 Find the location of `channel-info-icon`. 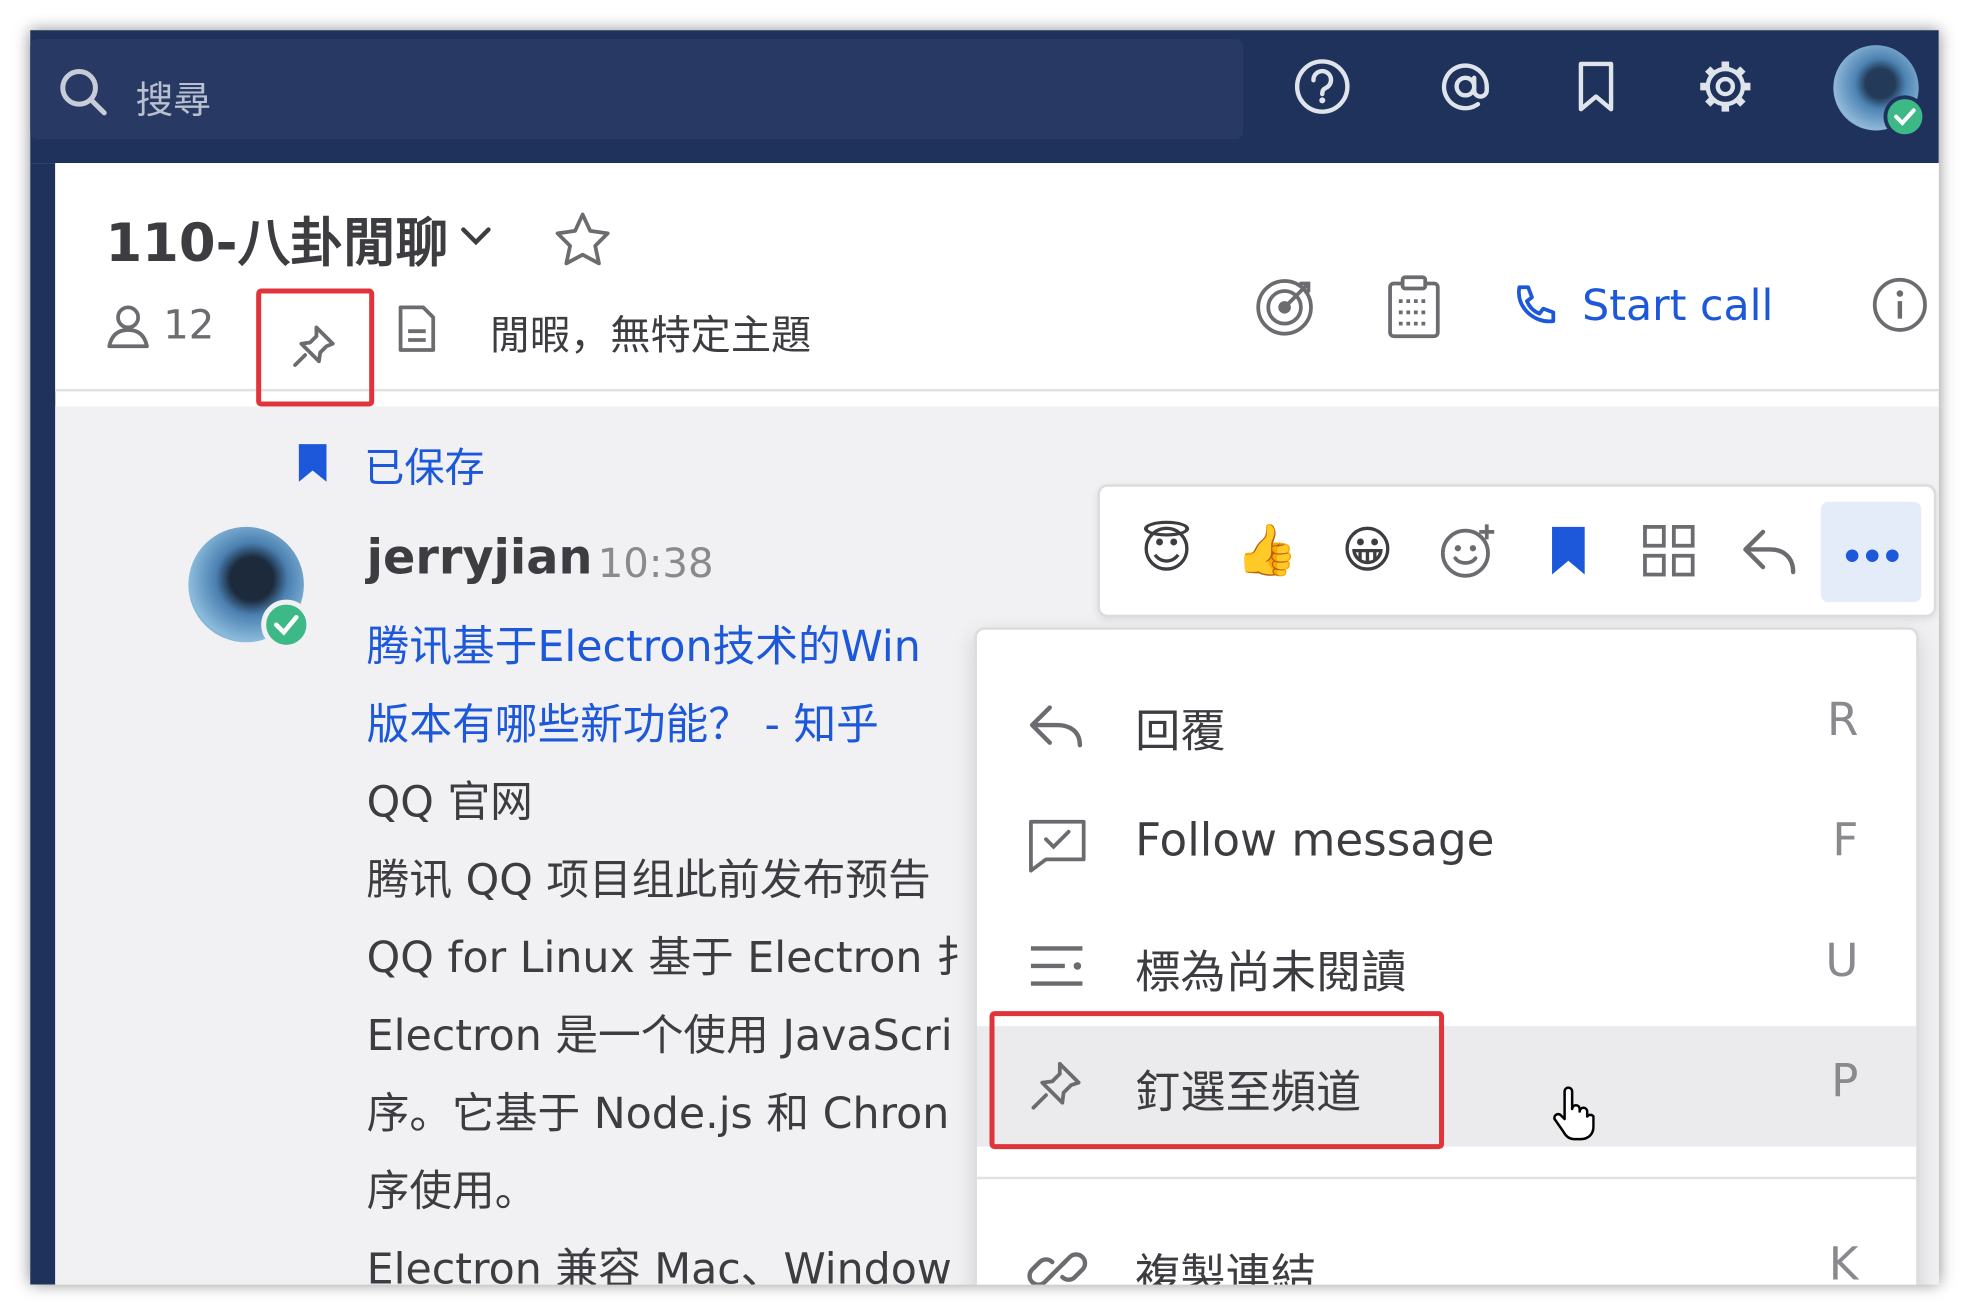

channel-info-icon is located at coordinates (1900, 305).